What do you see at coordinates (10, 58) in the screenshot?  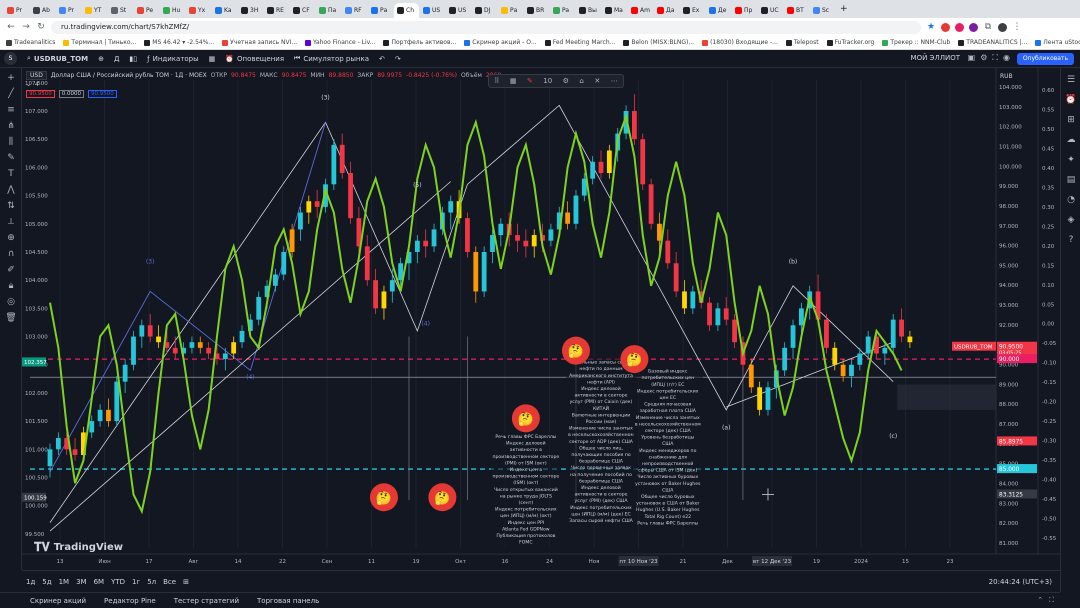 I see `notifications-badge: S` at bounding box center [10, 58].